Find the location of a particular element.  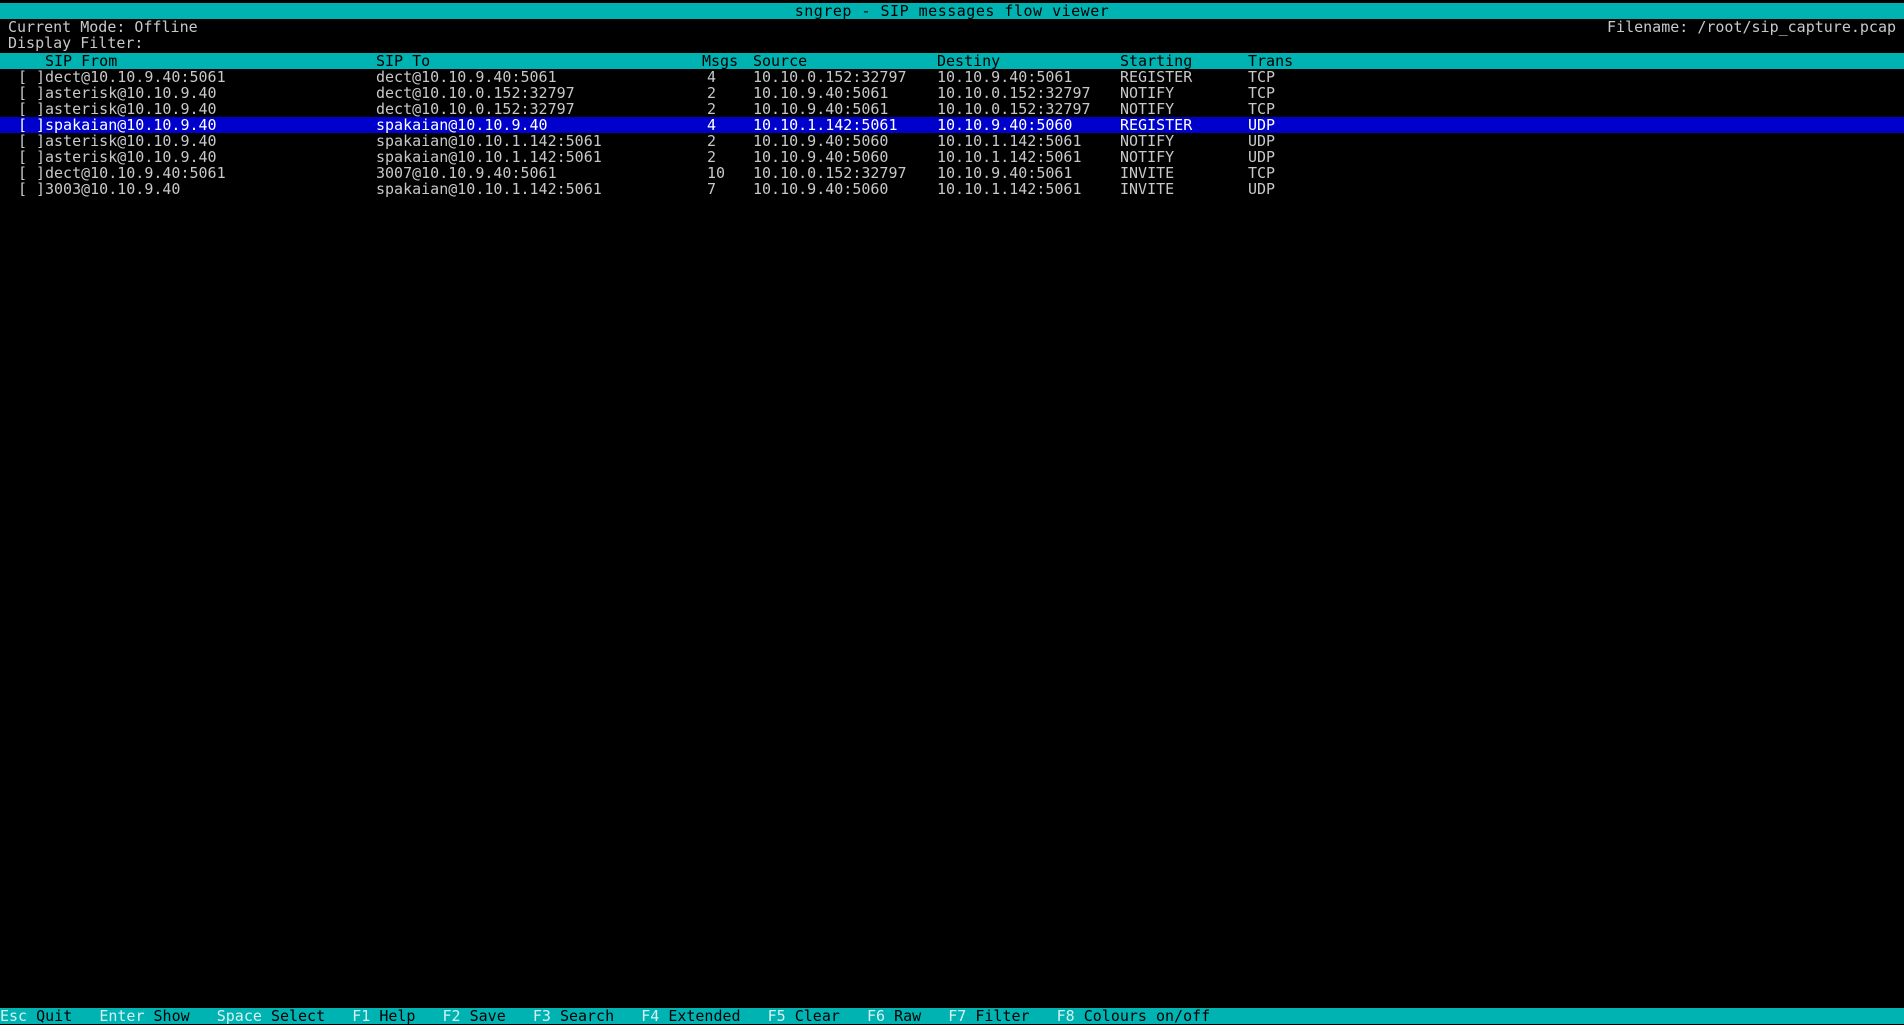

key-name: F5 is located at coordinates (776, 1016).